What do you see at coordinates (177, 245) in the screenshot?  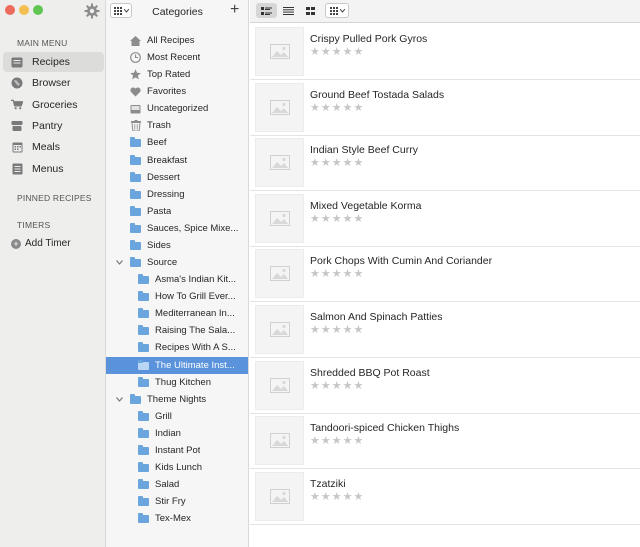 I see `category-row: Sides` at bounding box center [177, 245].